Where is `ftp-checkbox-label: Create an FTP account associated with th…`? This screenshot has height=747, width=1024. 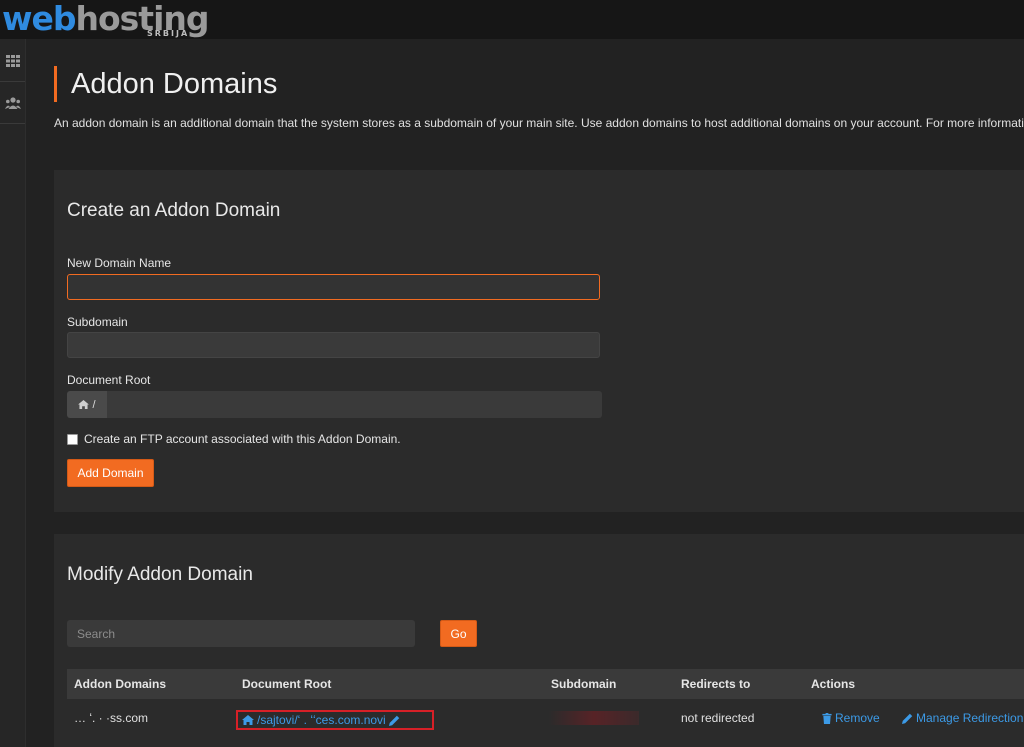
ftp-checkbox-label: Create an FTP account associated with th… is located at coordinates (242, 439).